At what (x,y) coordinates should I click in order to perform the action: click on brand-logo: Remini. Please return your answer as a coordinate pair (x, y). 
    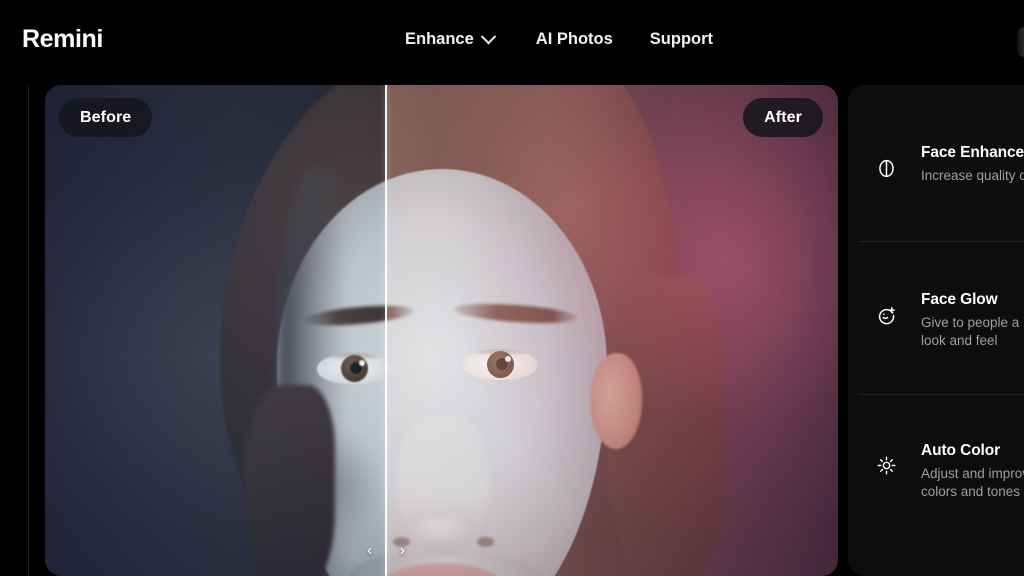
    Looking at the image, I should click on (62, 39).